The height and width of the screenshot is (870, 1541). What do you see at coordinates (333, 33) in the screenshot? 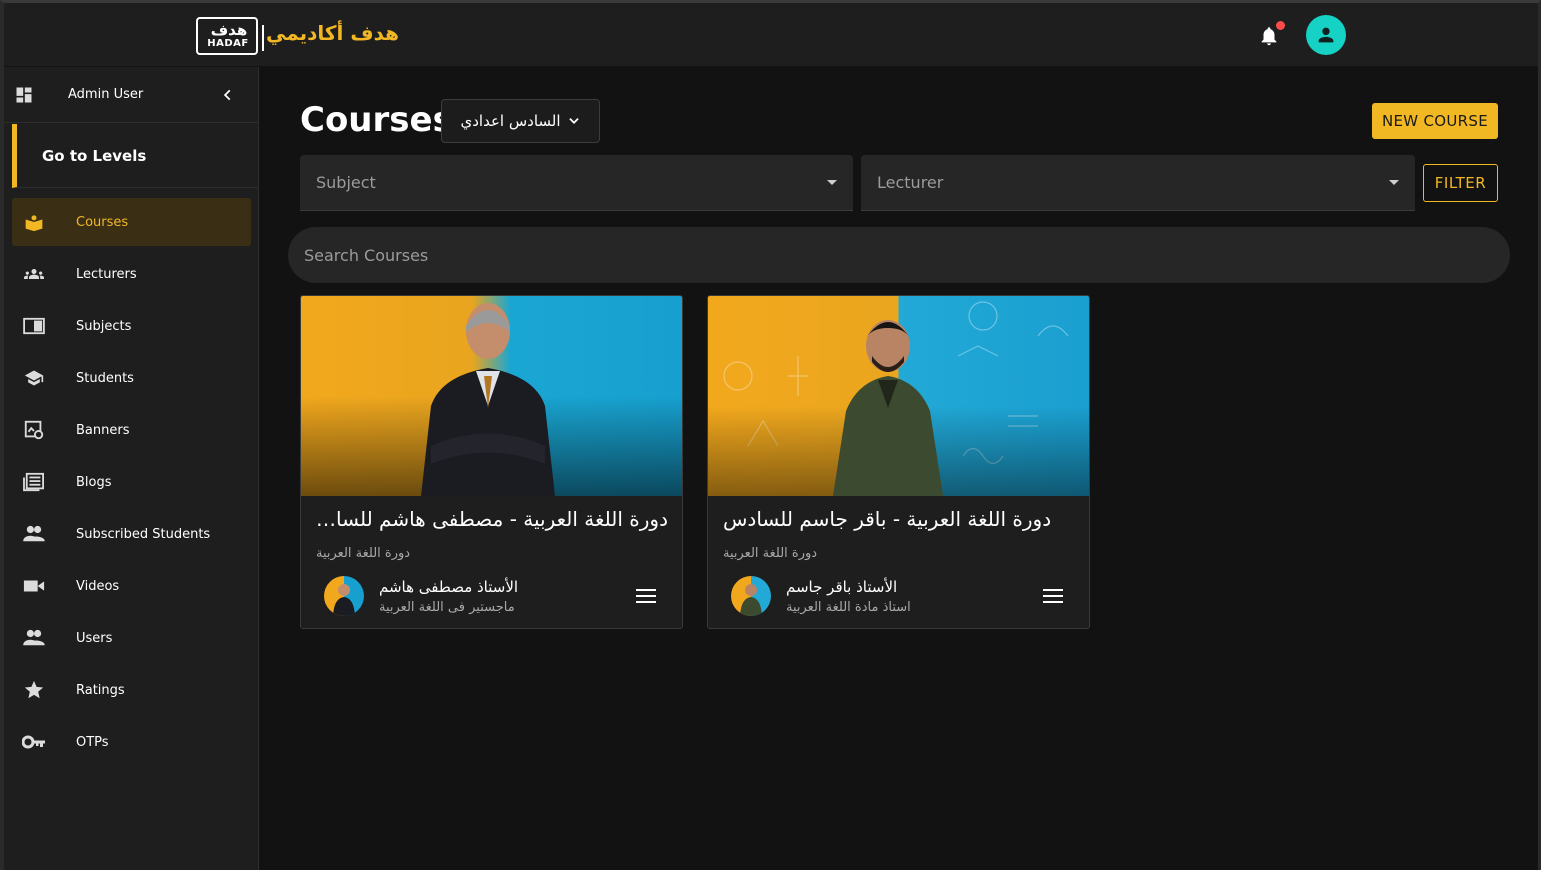
I see `brand-name: هدف أكاديمي` at bounding box center [333, 33].